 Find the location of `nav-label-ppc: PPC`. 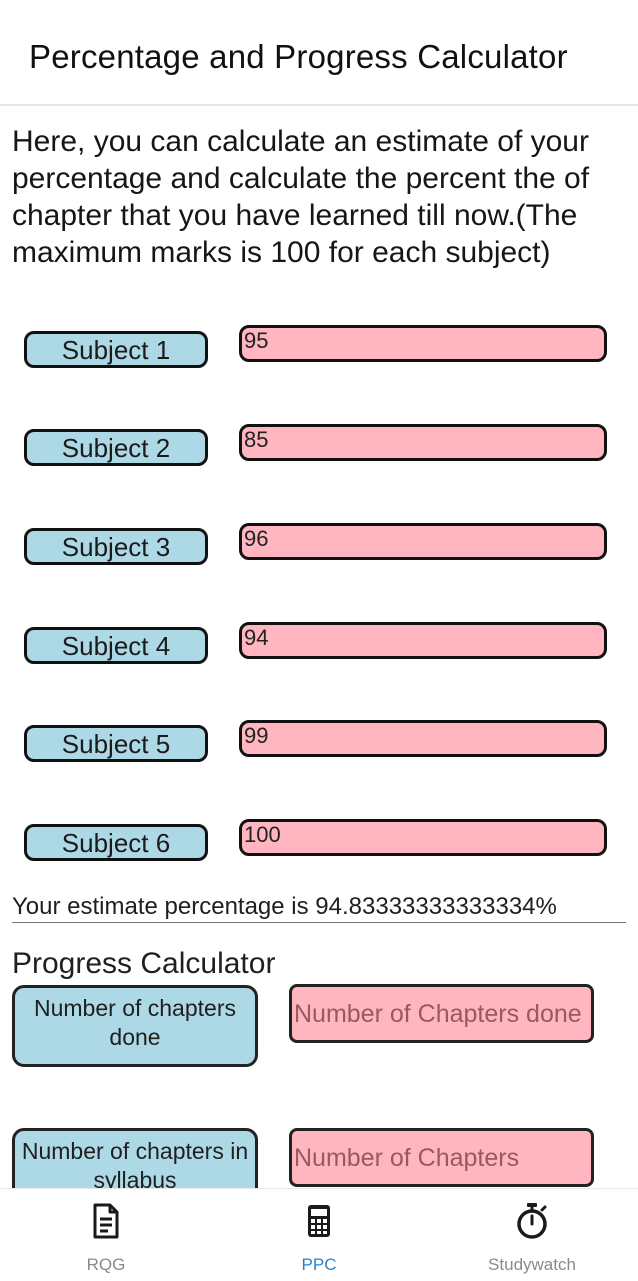

nav-label-ppc: PPC is located at coordinates (319, 1264).